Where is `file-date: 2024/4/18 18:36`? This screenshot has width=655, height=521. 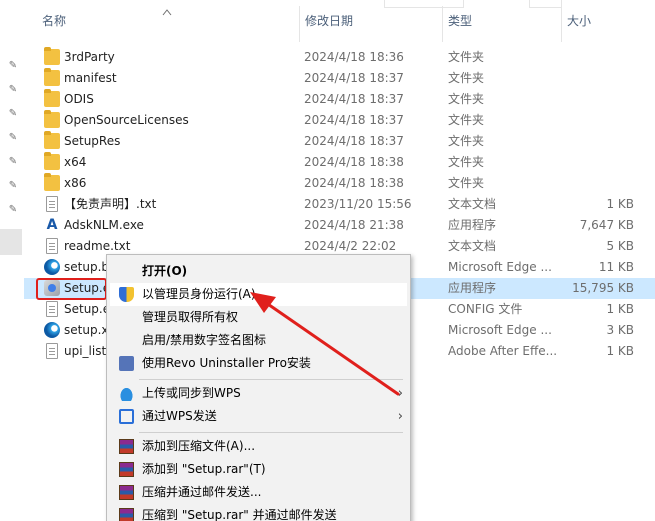
file-date: 2024/4/18 18:36 is located at coordinates (354, 57).